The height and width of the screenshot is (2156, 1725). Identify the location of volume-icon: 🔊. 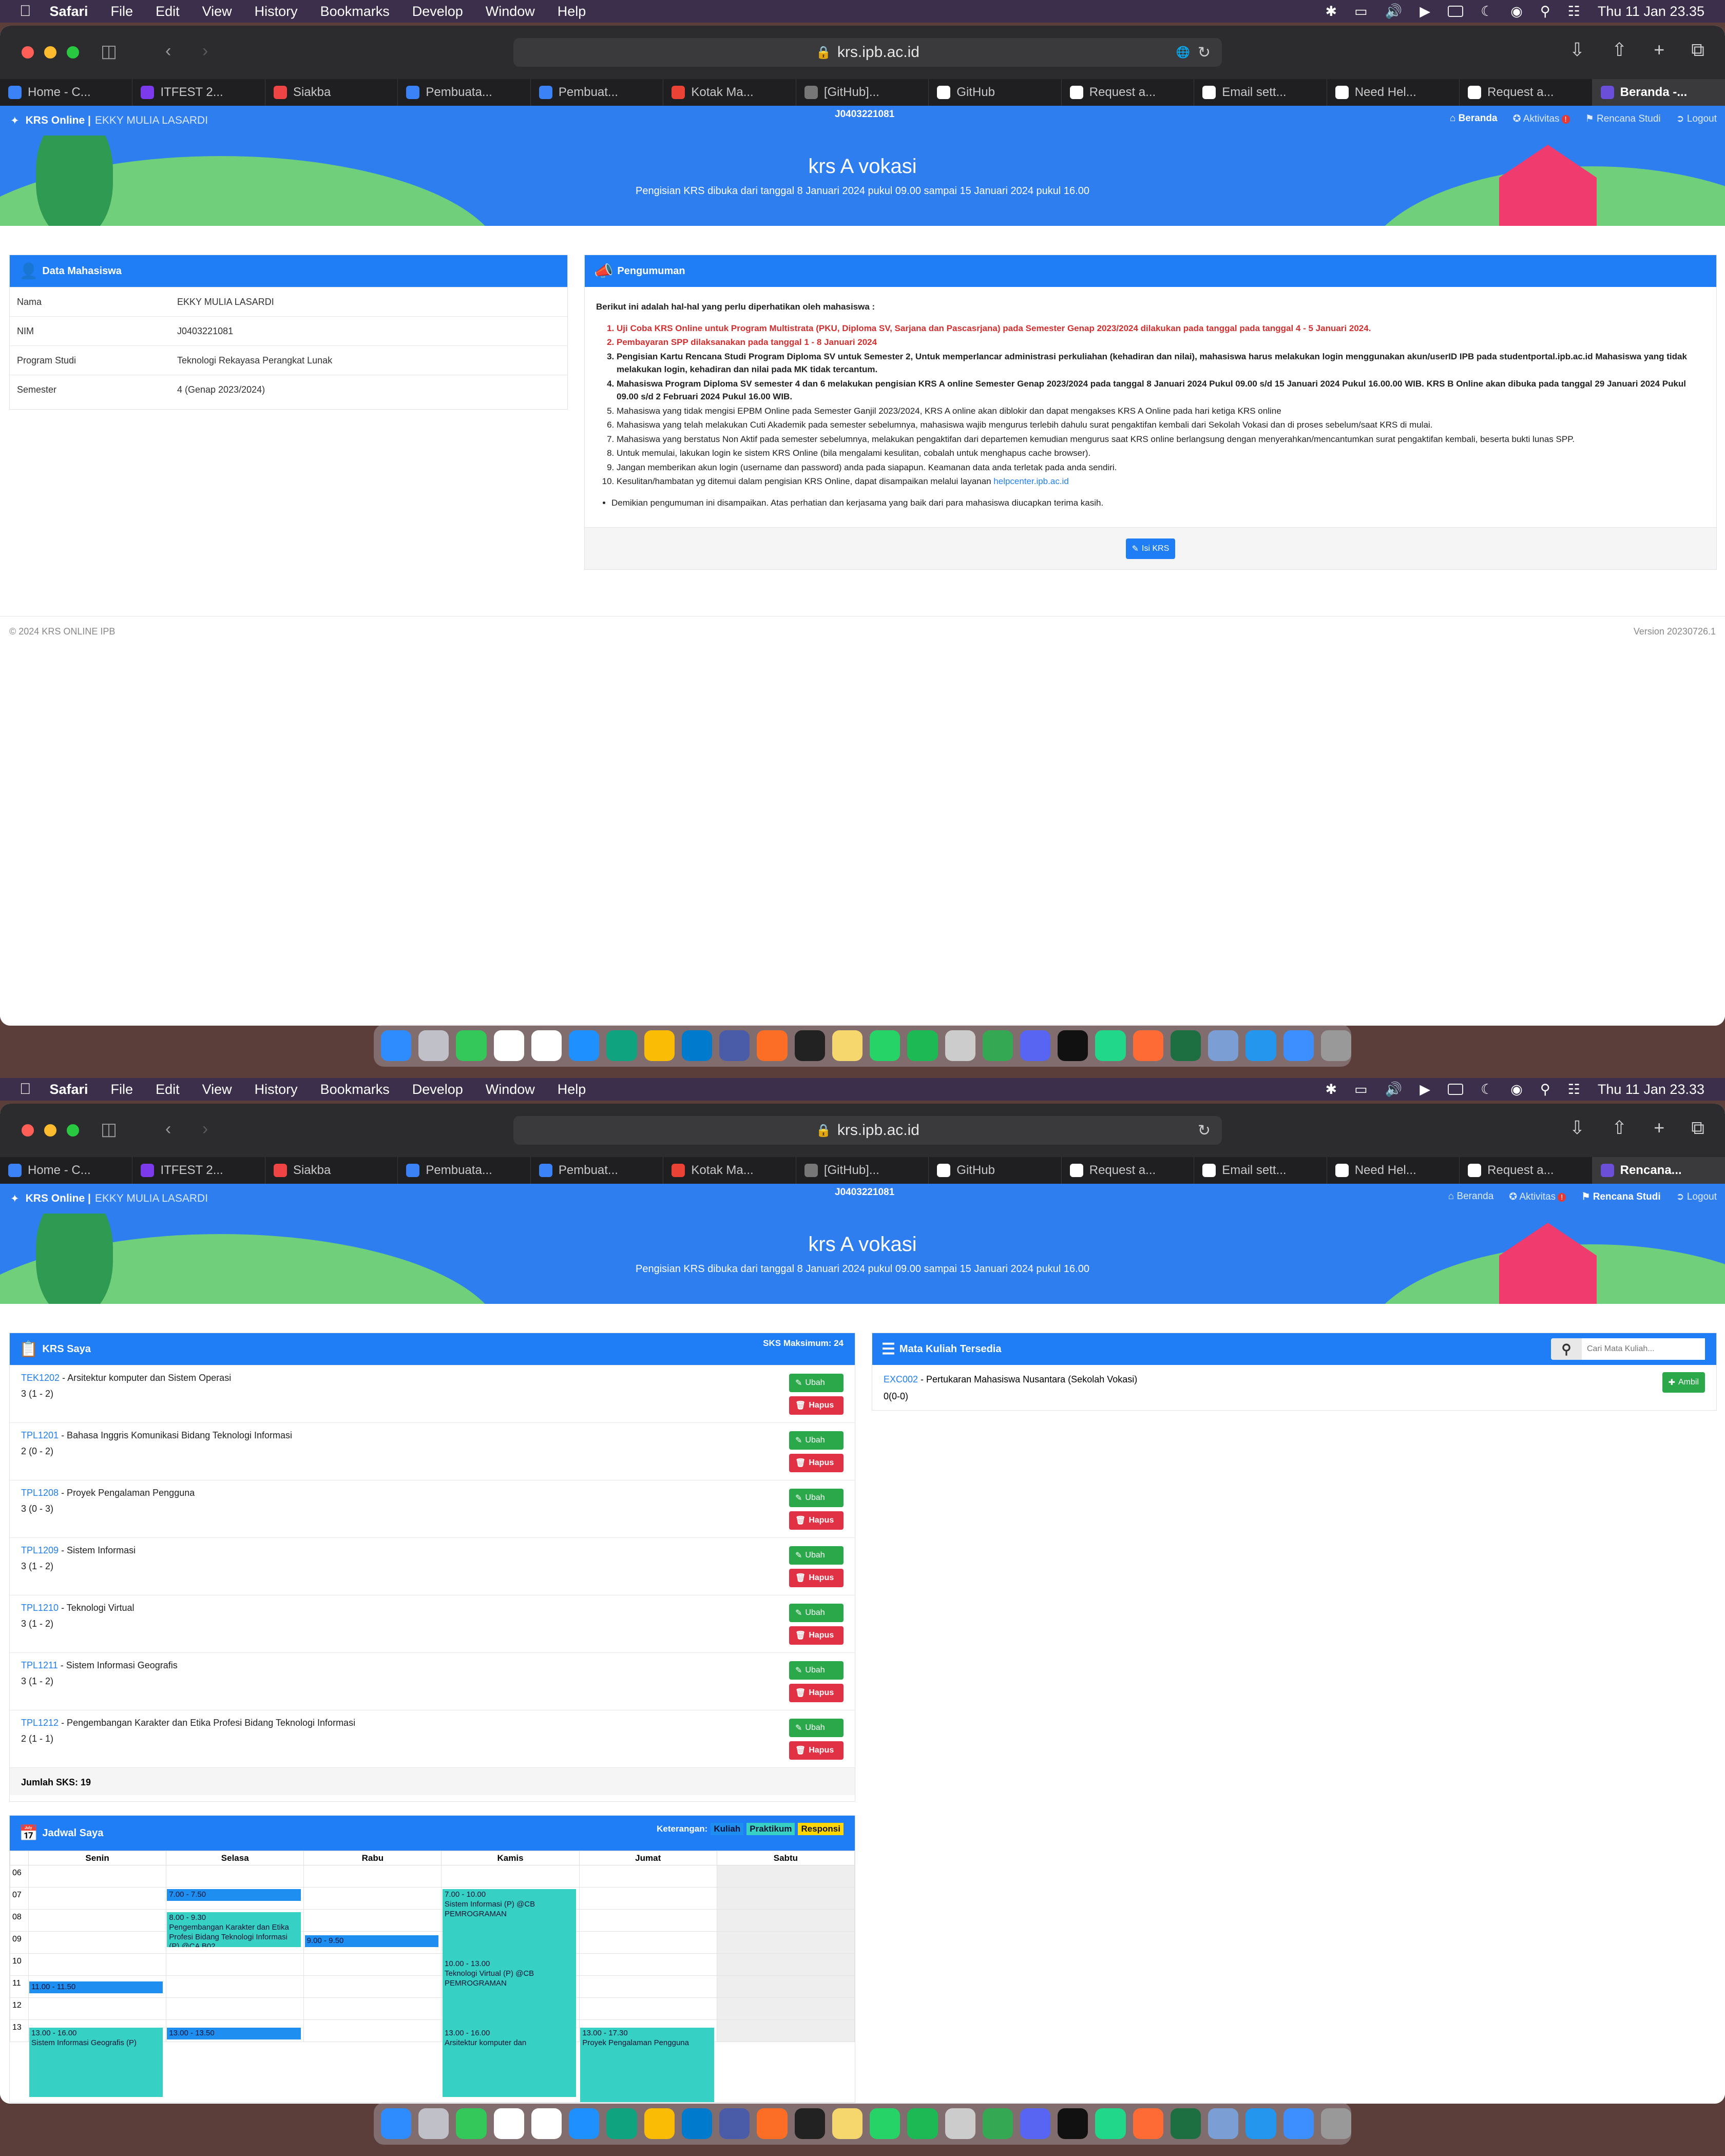
(1394, 1089).